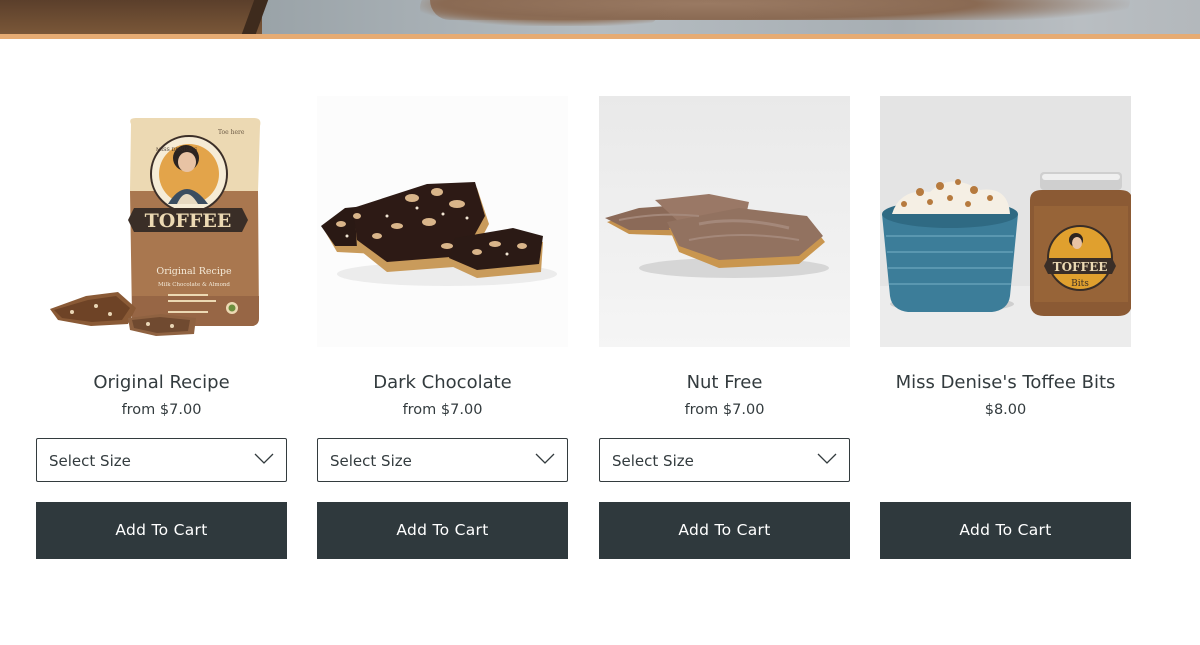 This screenshot has height=645, width=1200. I want to click on product-image-toffee-bits: TOFFEE Bits, so click(1005, 221).